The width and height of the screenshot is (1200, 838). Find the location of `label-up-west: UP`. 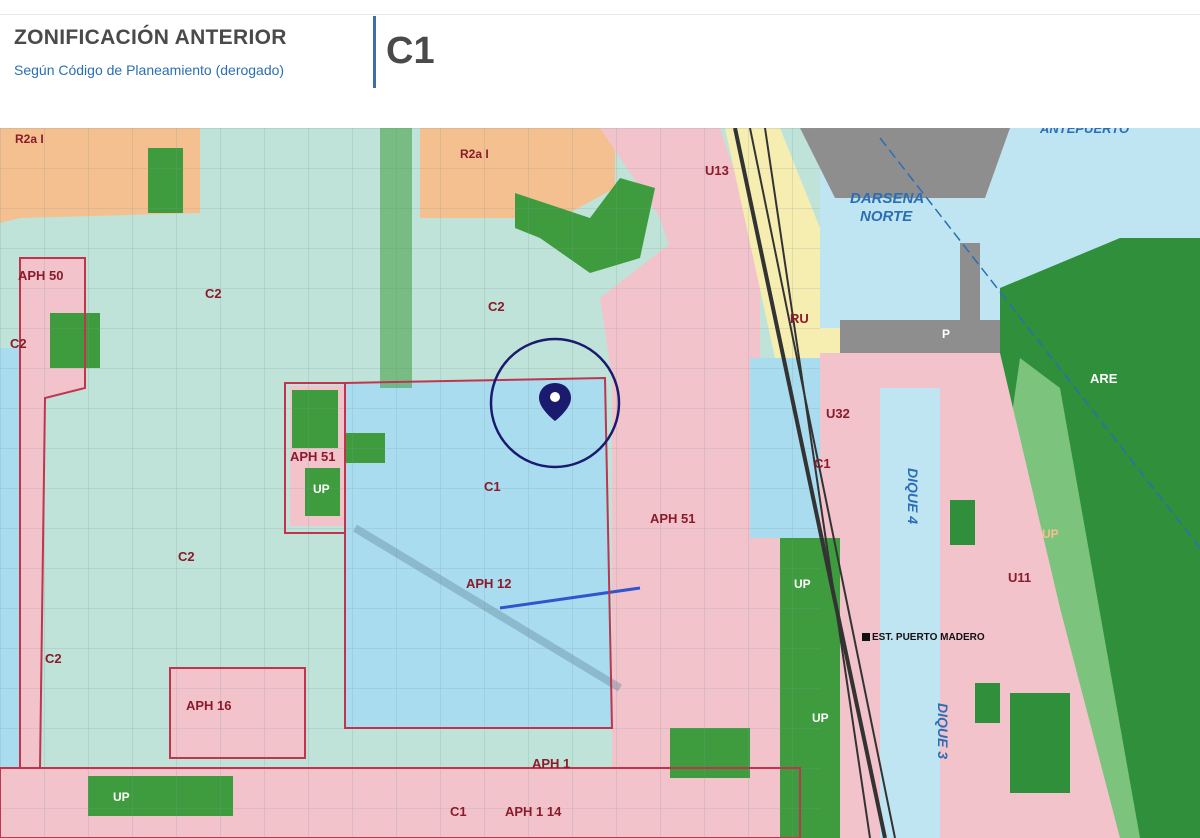

label-up-west: UP is located at coordinates (321, 489).